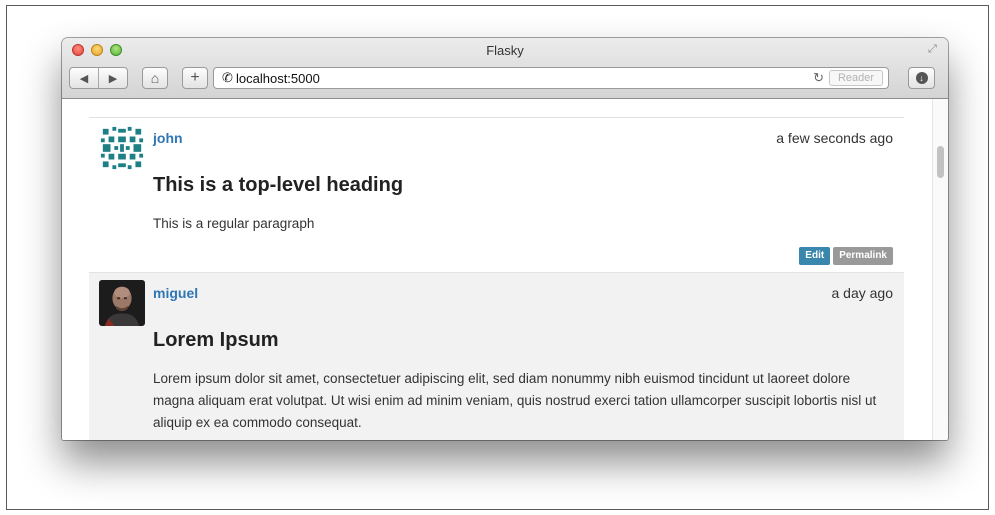 This screenshot has height=515, width=995. Describe the element at coordinates (175, 293) in the screenshot. I see `post-author-link: miguel` at that location.